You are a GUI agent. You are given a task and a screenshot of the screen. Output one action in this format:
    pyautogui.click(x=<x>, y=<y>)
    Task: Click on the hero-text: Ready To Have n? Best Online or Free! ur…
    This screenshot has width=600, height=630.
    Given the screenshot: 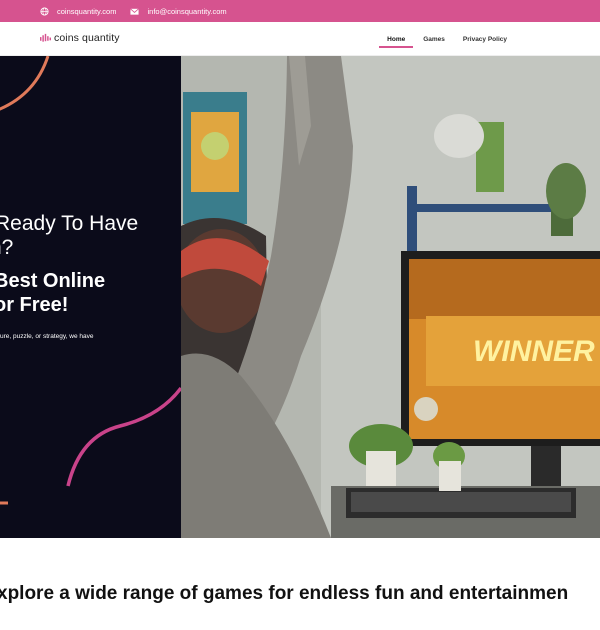 What is the action you would take?
    pyautogui.click(x=200, y=276)
    